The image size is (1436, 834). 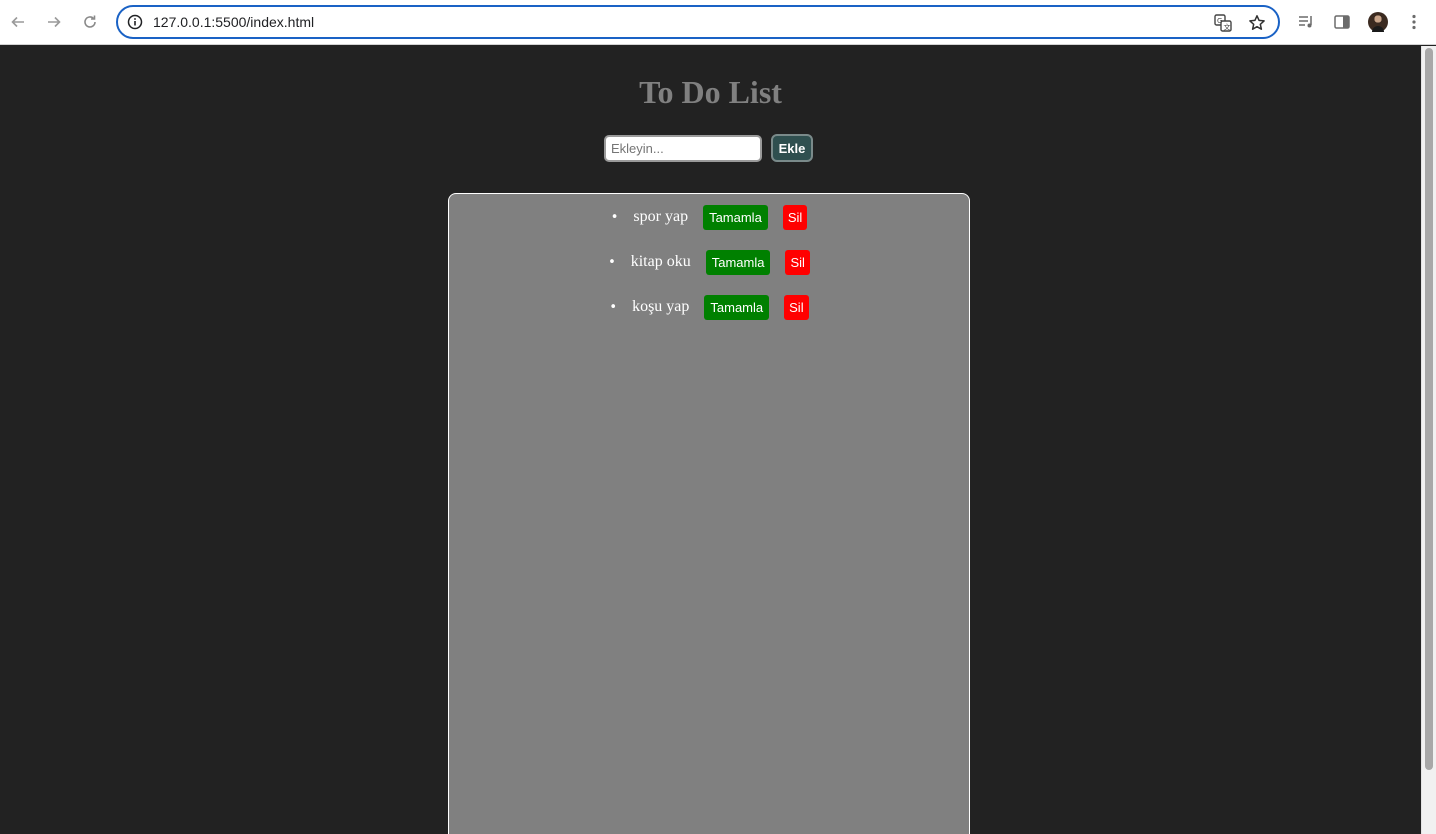 I want to click on add-button: Ekle, so click(x=792, y=148).